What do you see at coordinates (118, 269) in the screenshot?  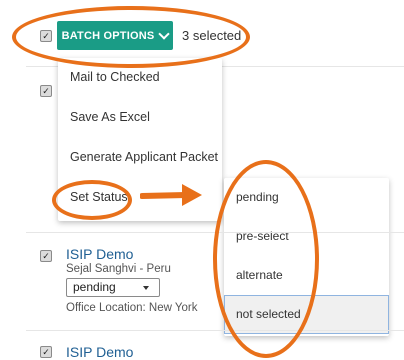 I see `applicant-subtitle: Sejal Sanghvi - Peru` at bounding box center [118, 269].